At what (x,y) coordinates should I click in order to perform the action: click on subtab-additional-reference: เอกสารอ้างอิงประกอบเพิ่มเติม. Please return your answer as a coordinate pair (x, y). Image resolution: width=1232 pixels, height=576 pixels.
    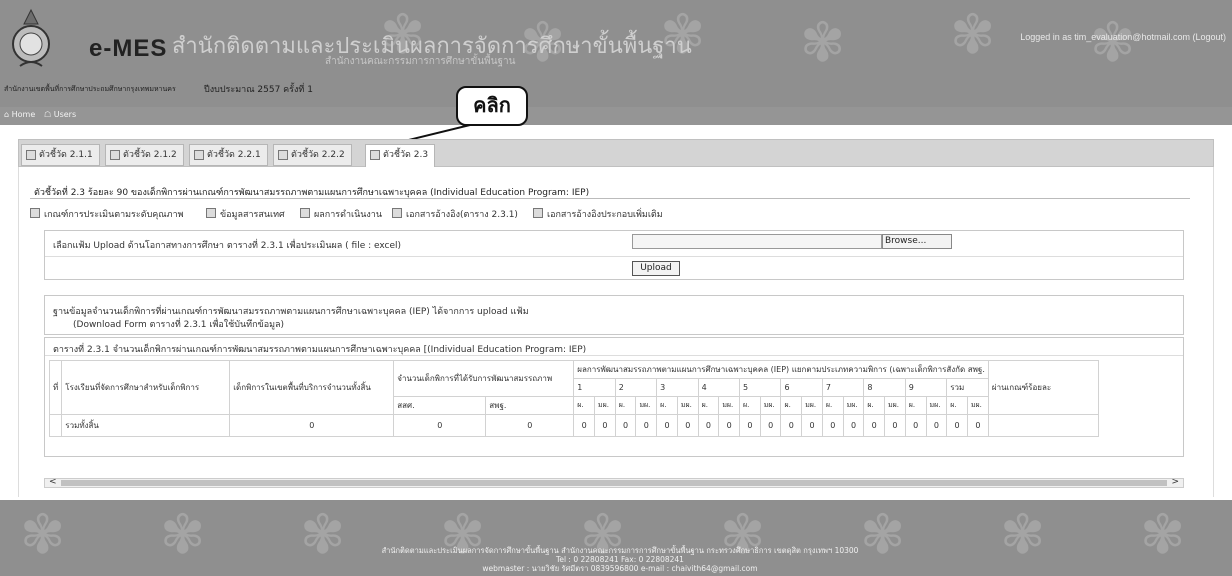
    Looking at the image, I should click on (598, 214).